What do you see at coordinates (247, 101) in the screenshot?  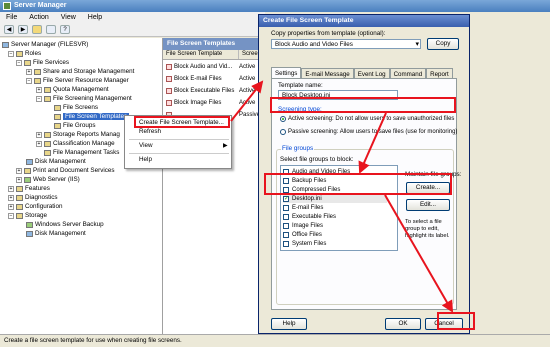 I see `arrow-to-template-name` at bounding box center [247, 101].